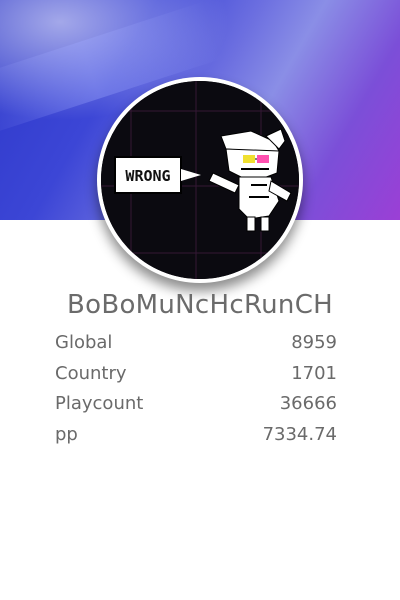 The image size is (400, 600). What do you see at coordinates (314, 373) in the screenshot?
I see `stat-value: 1701` at bounding box center [314, 373].